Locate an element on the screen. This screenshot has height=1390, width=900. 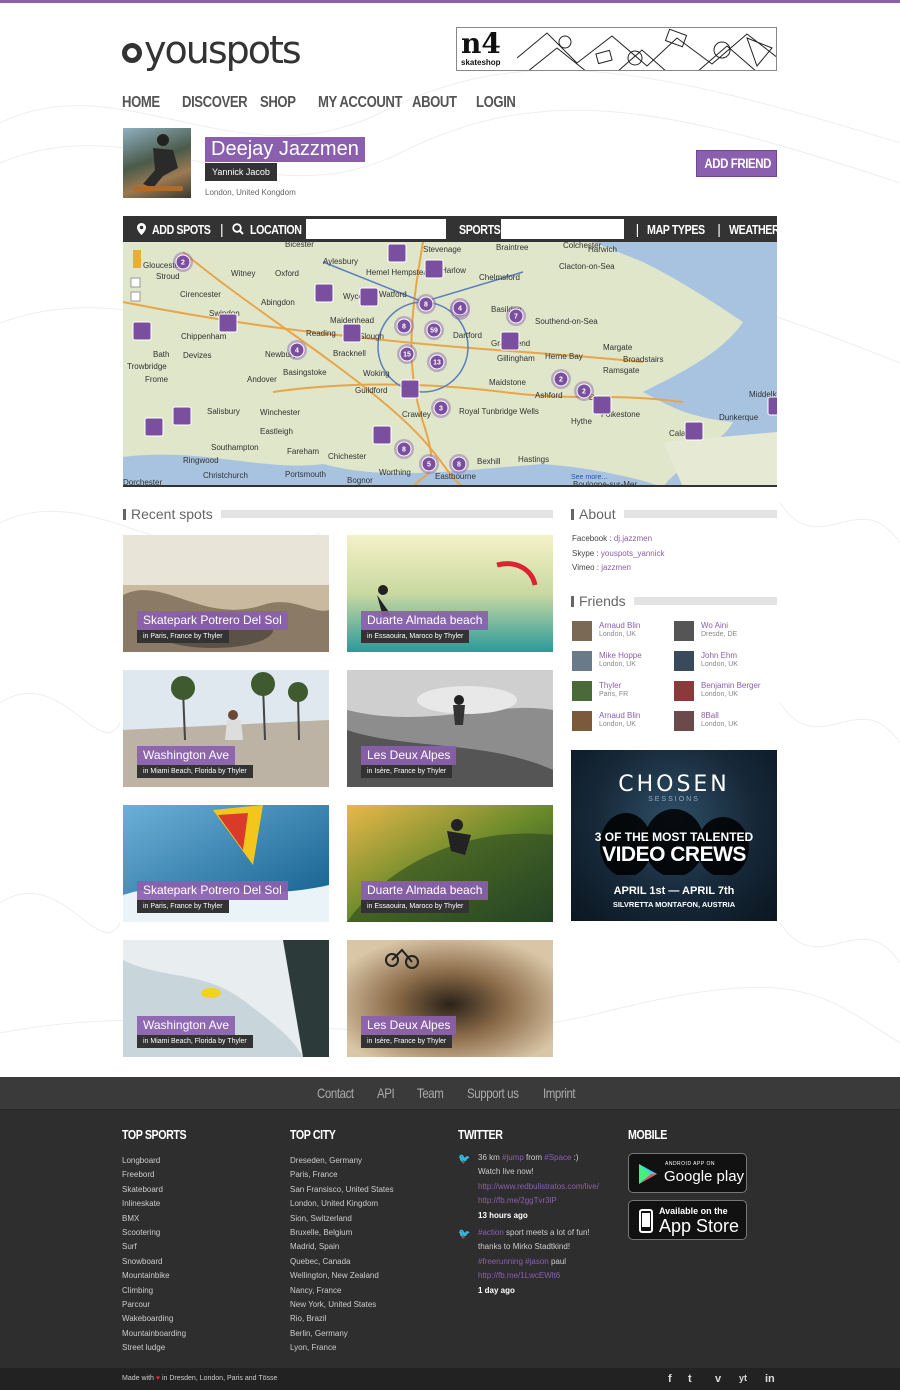
nav-about: ABOUT is located at coordinates (441, 104).